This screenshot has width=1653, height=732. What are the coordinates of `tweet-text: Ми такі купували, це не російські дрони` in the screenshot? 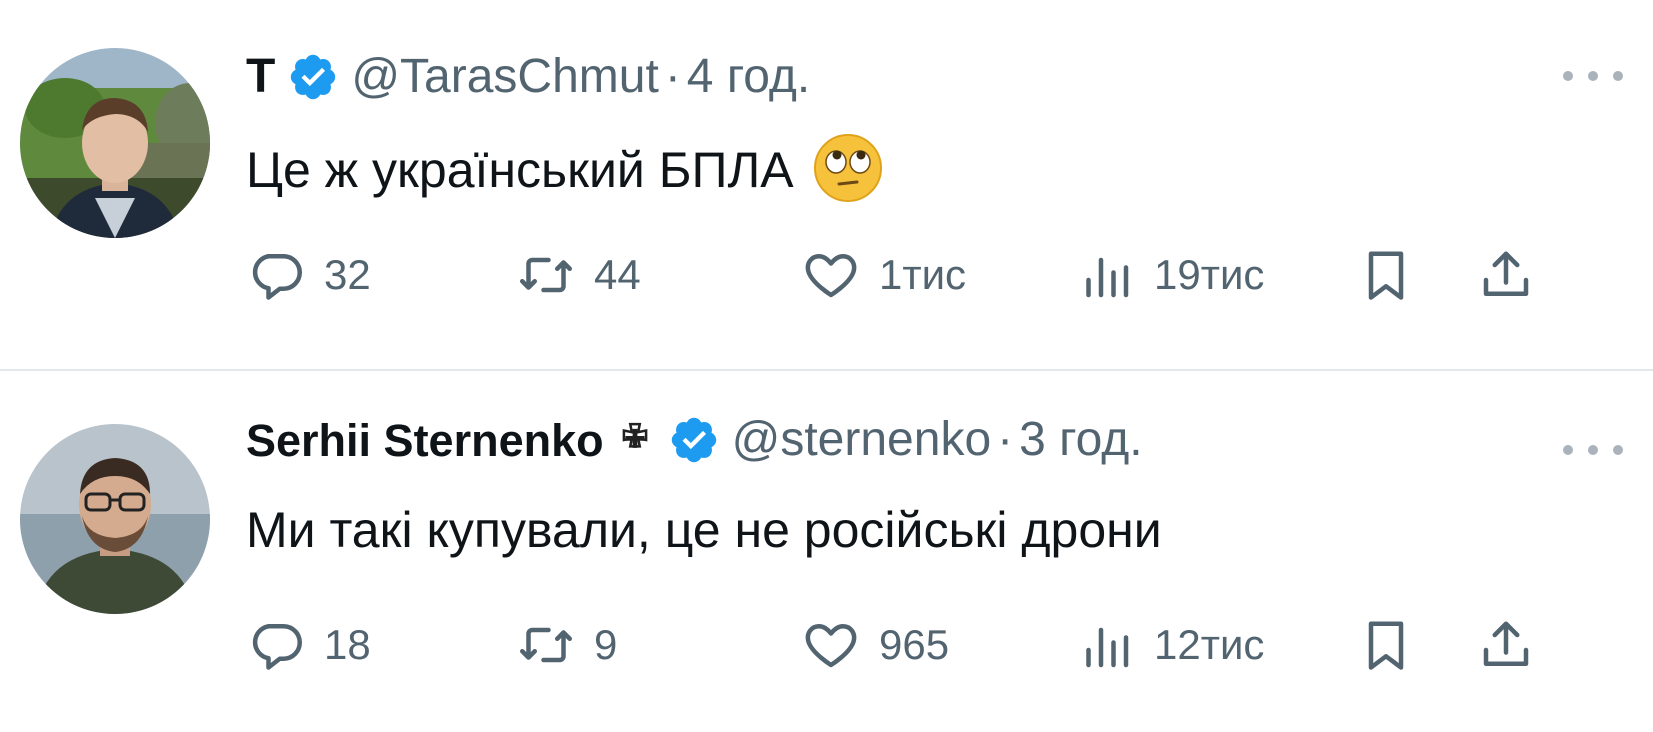 It's located at (704, 530).